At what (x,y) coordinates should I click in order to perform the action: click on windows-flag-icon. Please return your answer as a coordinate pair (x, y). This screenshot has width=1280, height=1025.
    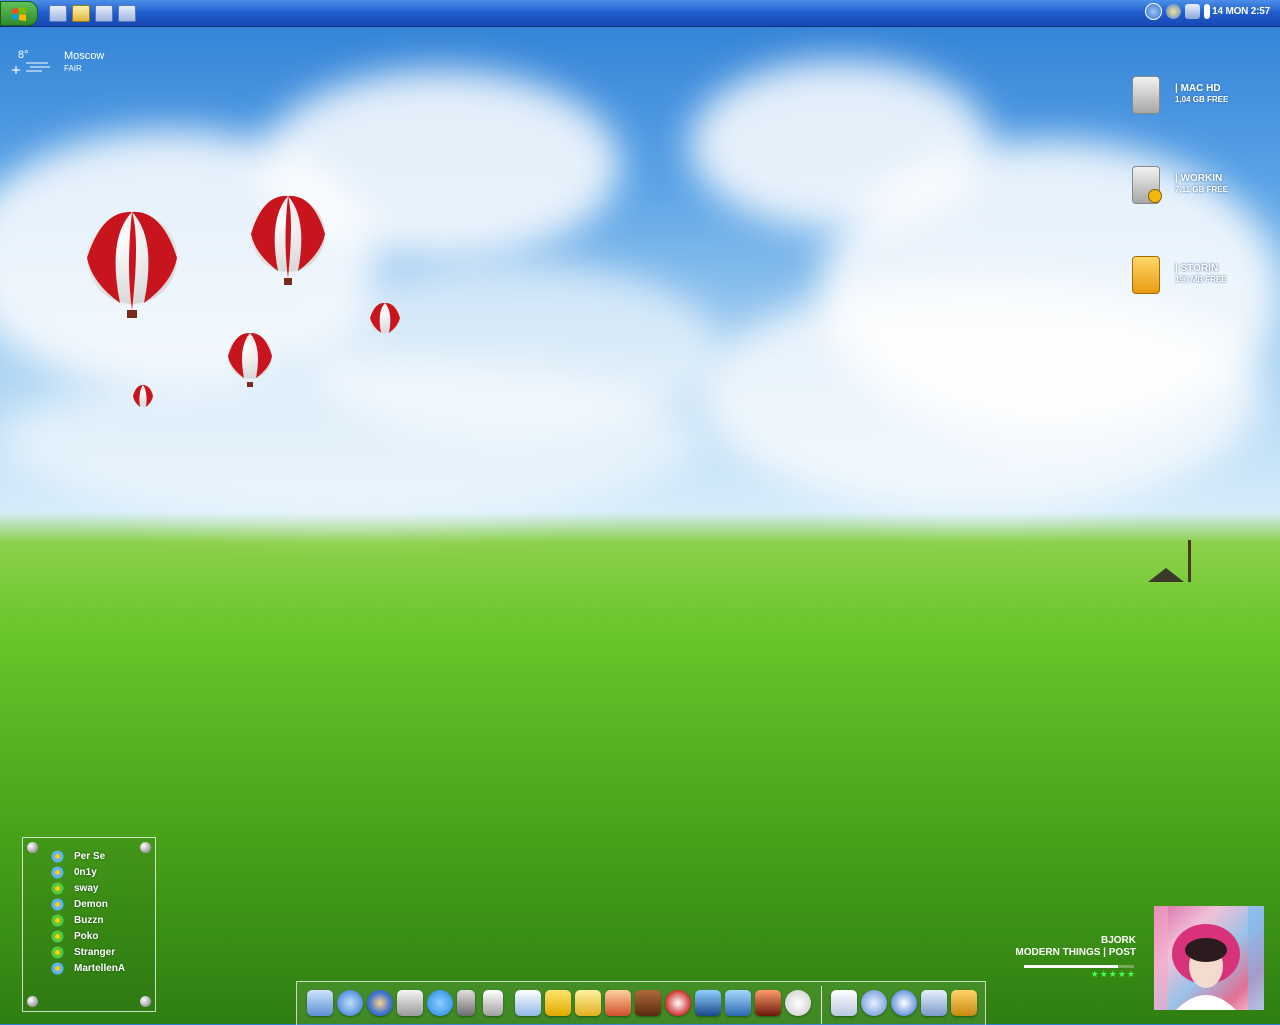
    Looking at the image, I should click on (19, 13).